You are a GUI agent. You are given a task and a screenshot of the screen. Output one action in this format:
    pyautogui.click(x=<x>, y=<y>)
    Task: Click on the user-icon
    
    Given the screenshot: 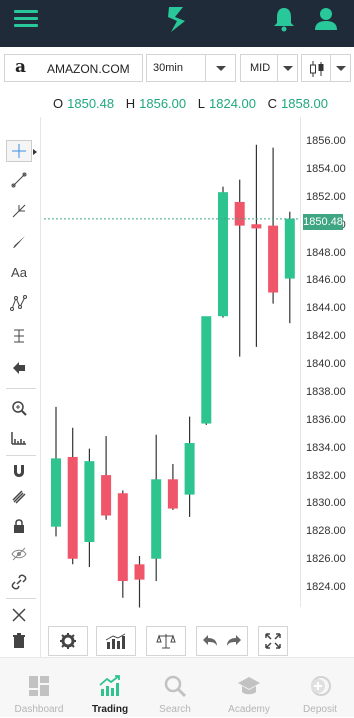 What is the action you would take?
    pyautogui.click(x=326, y=19)
    